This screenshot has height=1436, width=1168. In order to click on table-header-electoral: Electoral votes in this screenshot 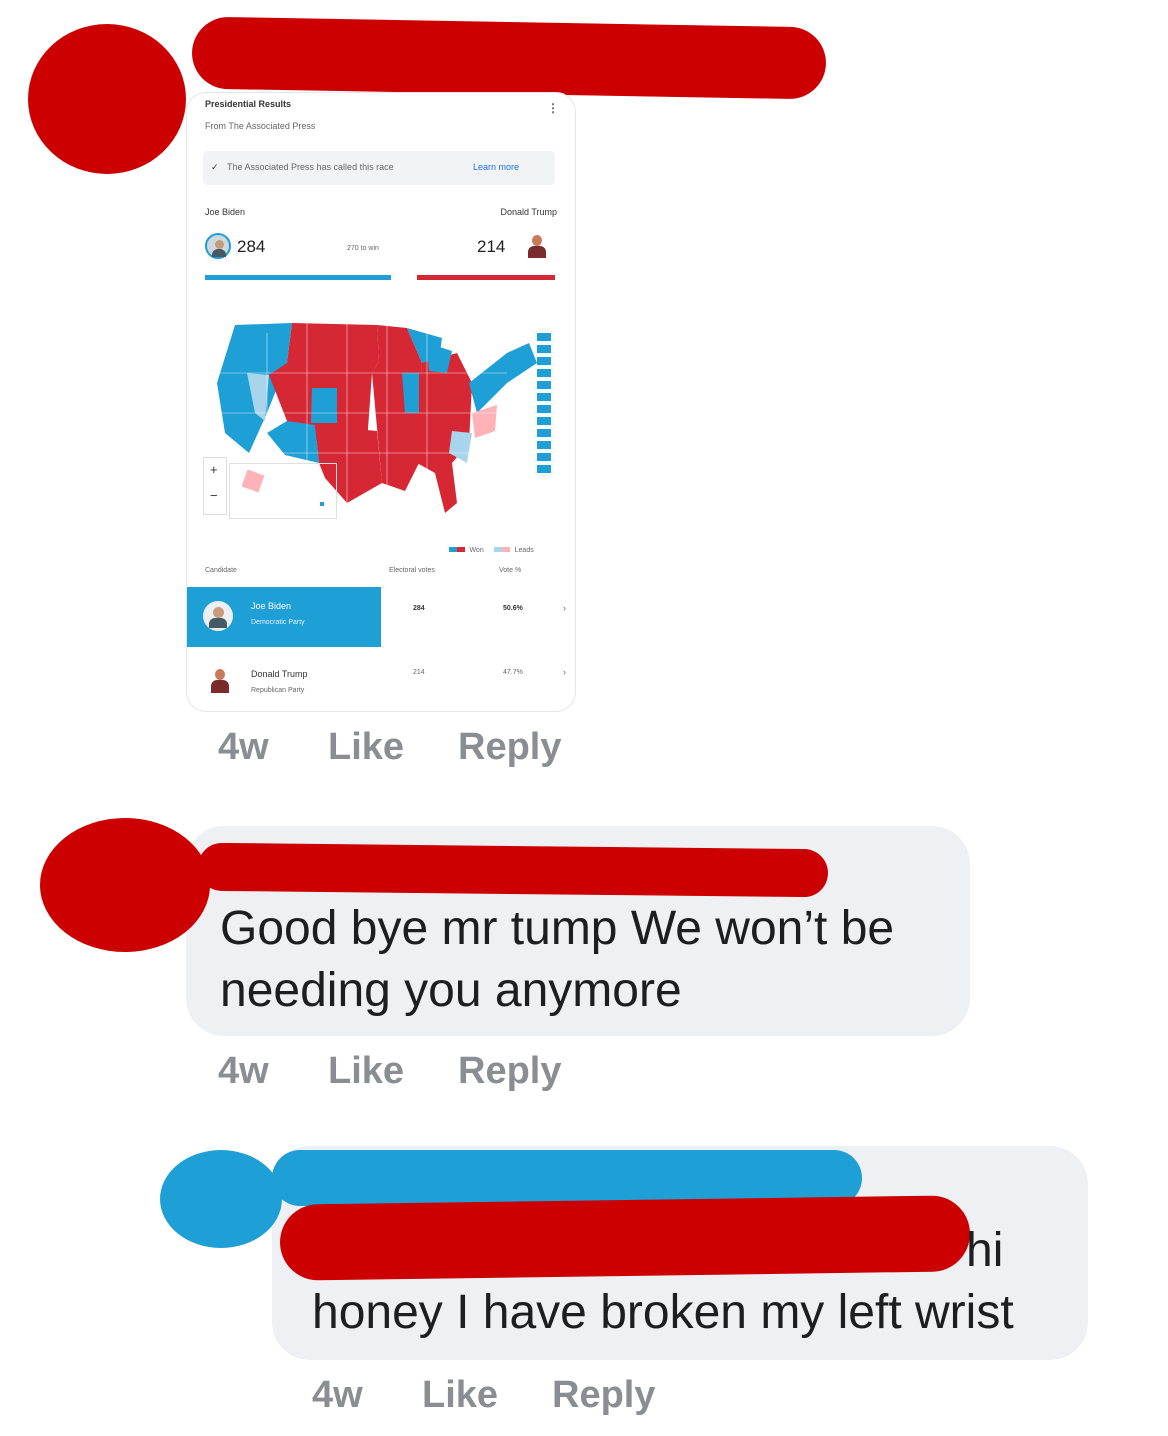, I will do `click(412, 570)`.